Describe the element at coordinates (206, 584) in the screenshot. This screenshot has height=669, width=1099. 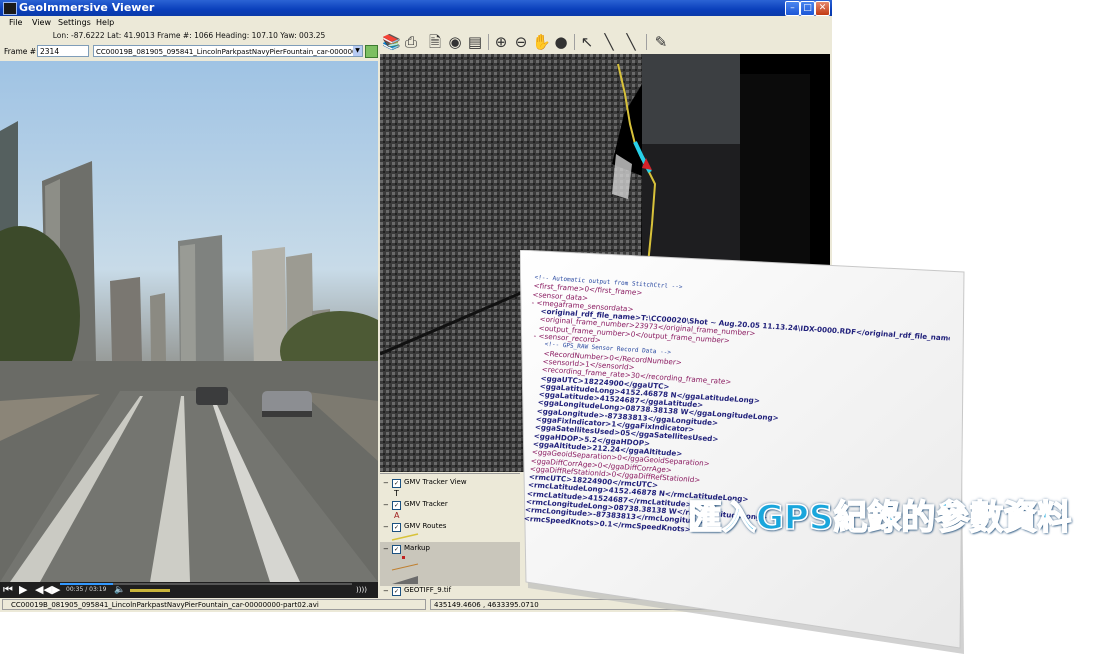
I see `seek-bar` at that location.